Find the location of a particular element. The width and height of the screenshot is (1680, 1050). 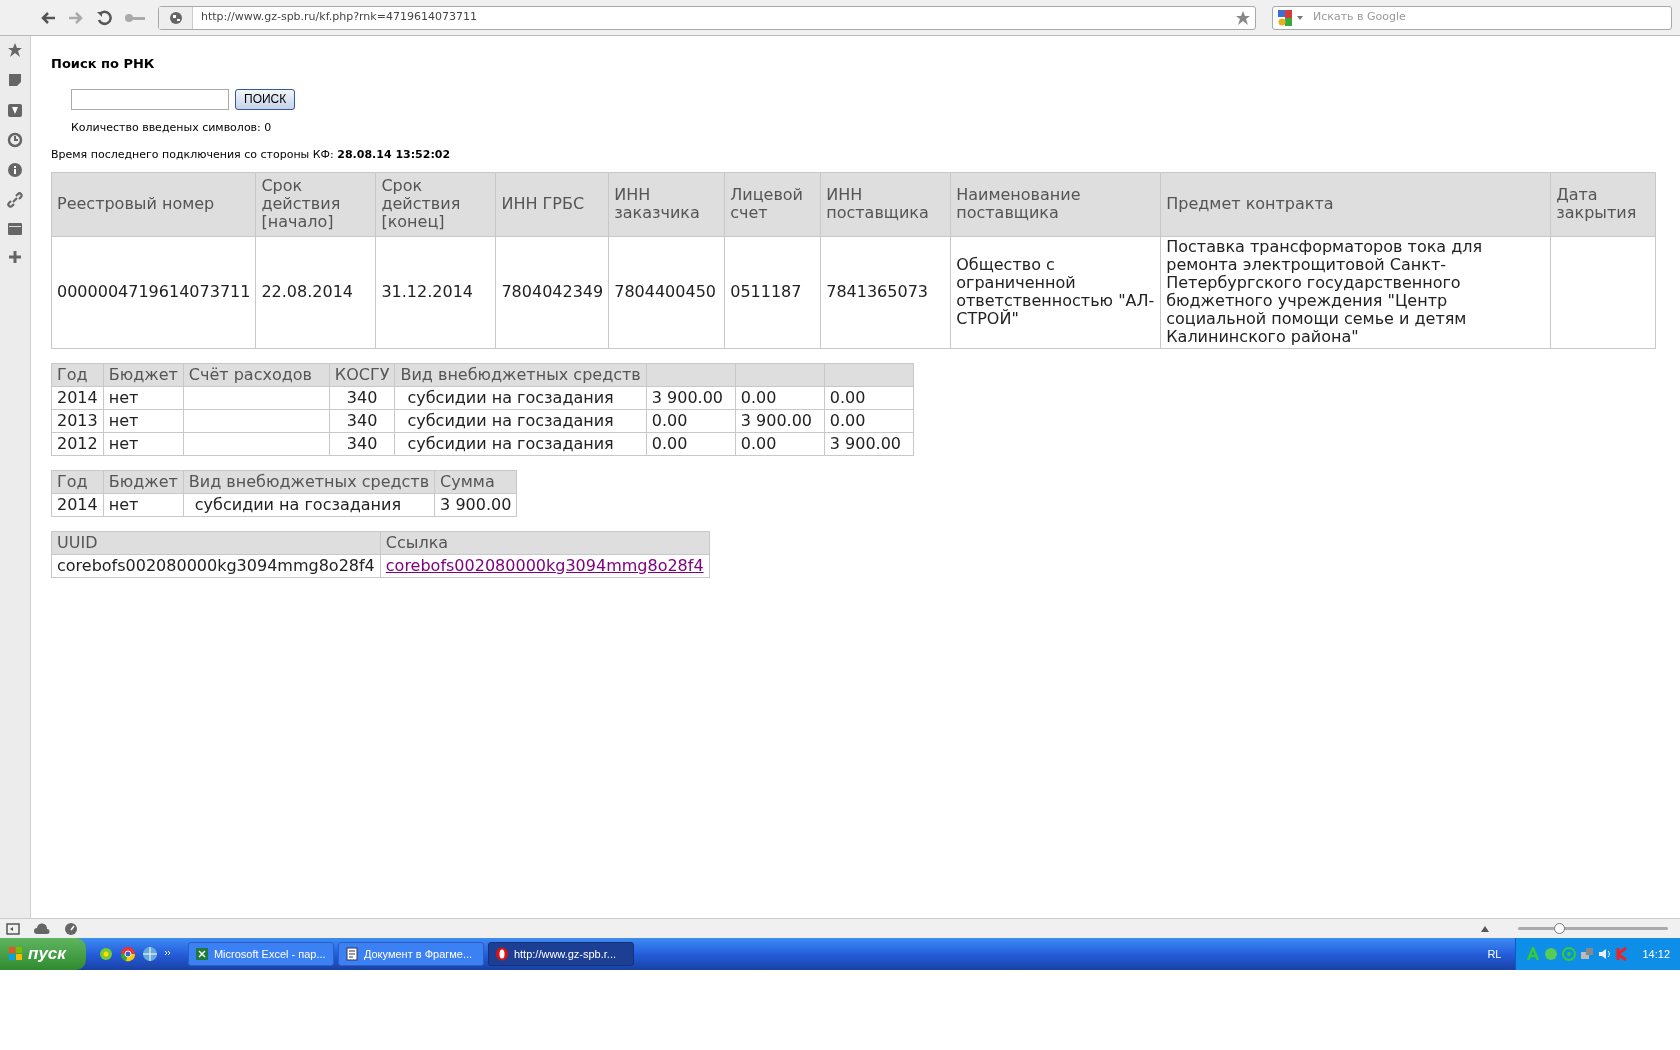

zoom-slider-thumb is located at coordinates (1559, 928).